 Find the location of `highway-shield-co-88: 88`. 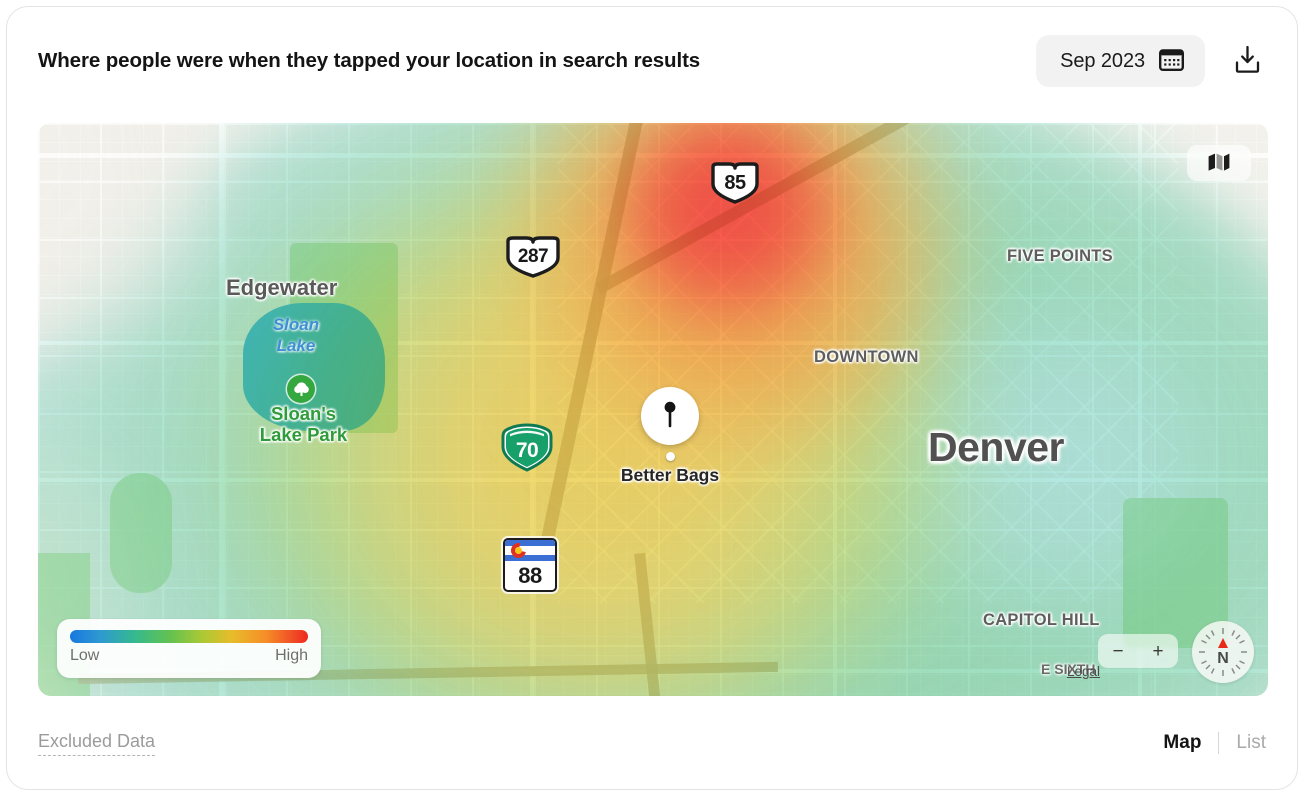

highway-shield-co-88: 88 is located at coordinates (530, 565).